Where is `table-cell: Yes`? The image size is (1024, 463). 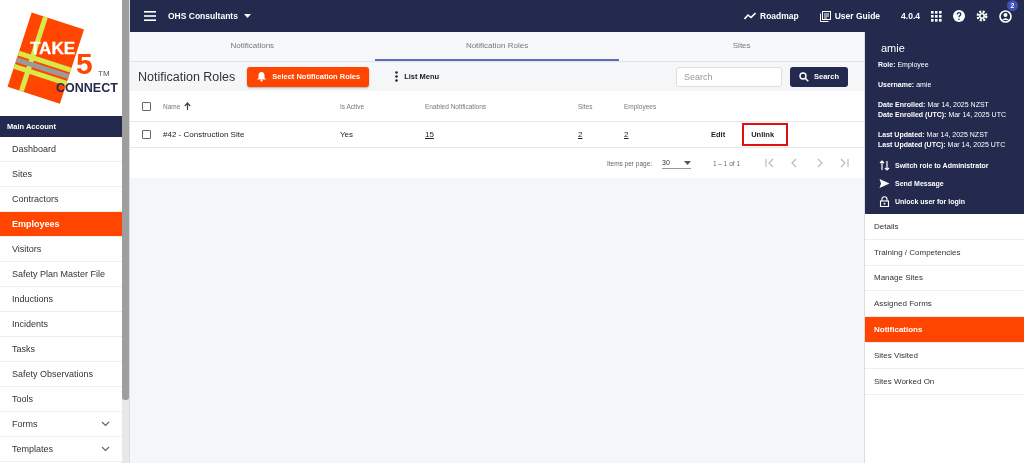 table-cell: Yes is located at coordinates (347, 134).